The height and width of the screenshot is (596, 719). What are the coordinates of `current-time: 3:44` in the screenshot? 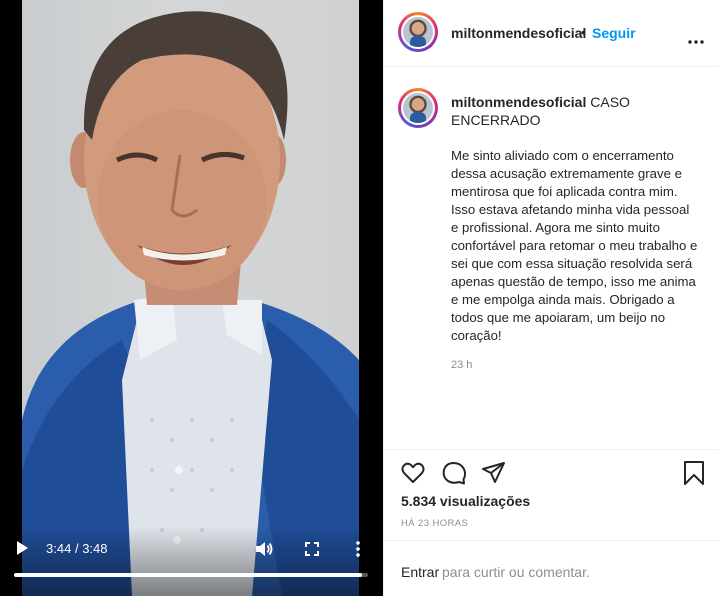 It's located at (59, 548).